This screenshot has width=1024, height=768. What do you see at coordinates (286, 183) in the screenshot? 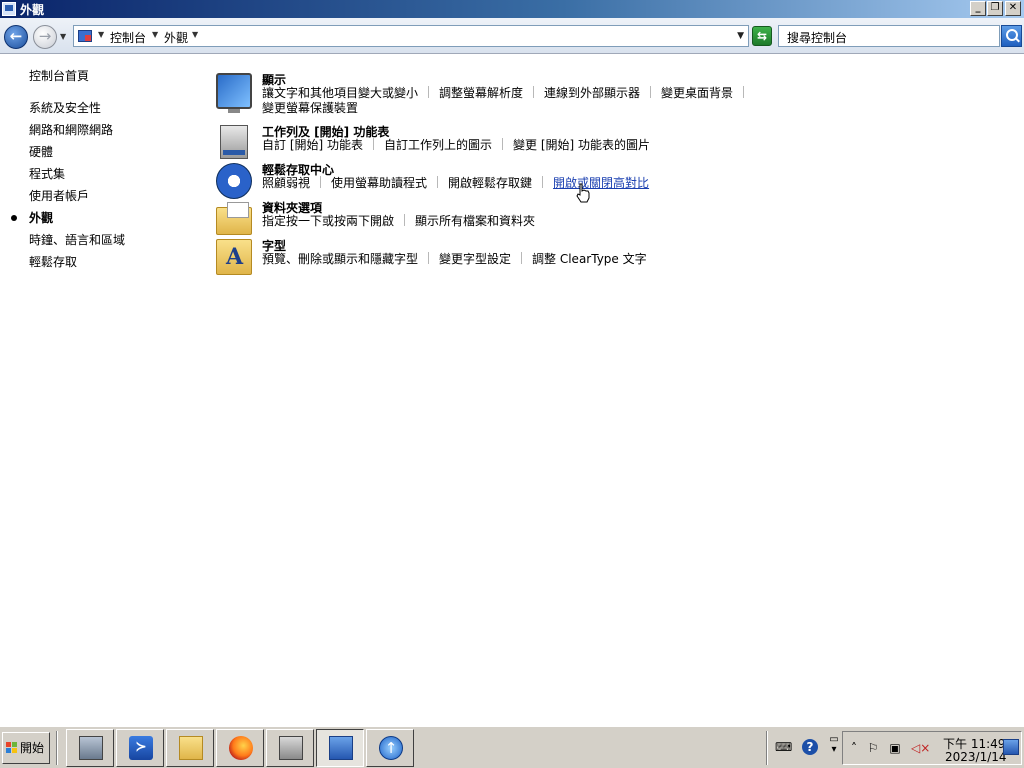
I see `link-accommodate-low-vision: 照顧弱視` at bounding box center [286, 183].